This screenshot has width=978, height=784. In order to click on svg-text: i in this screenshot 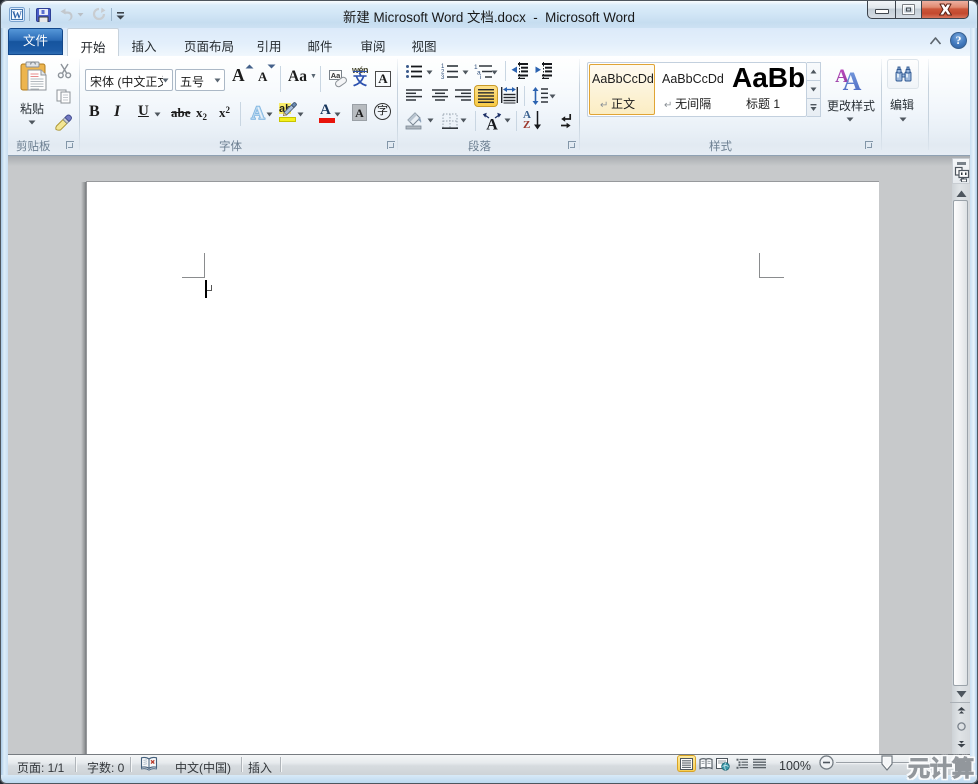, I will do `click(480, 76)`.